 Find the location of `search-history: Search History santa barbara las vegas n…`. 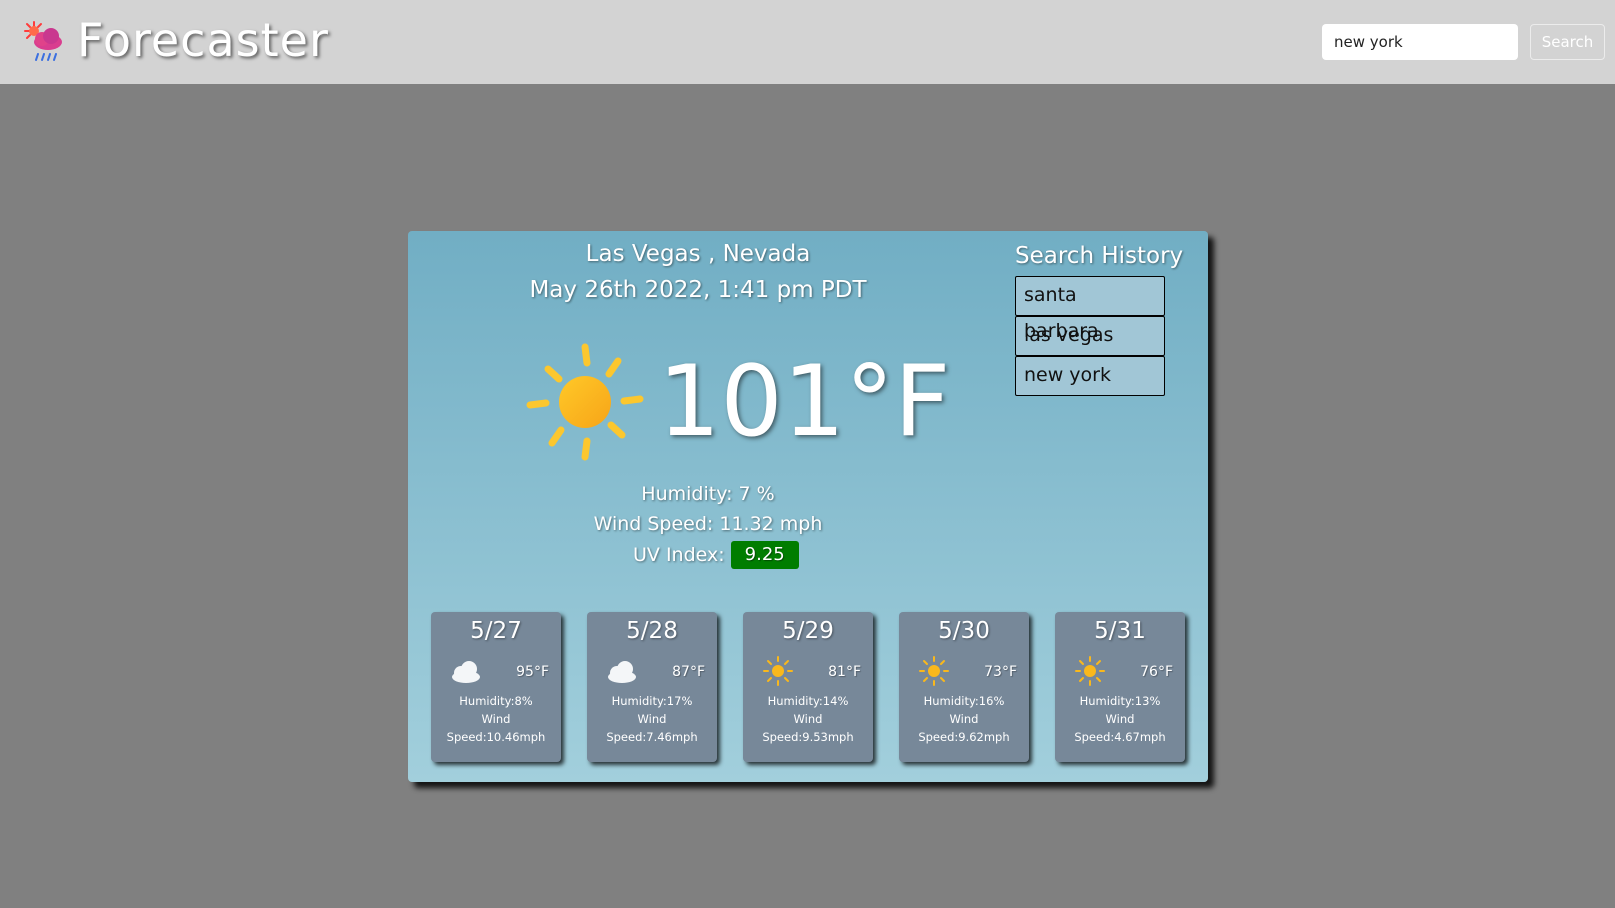

search-history: Search History santa barbara las vegas n… is located at coordinates (1105, 318).